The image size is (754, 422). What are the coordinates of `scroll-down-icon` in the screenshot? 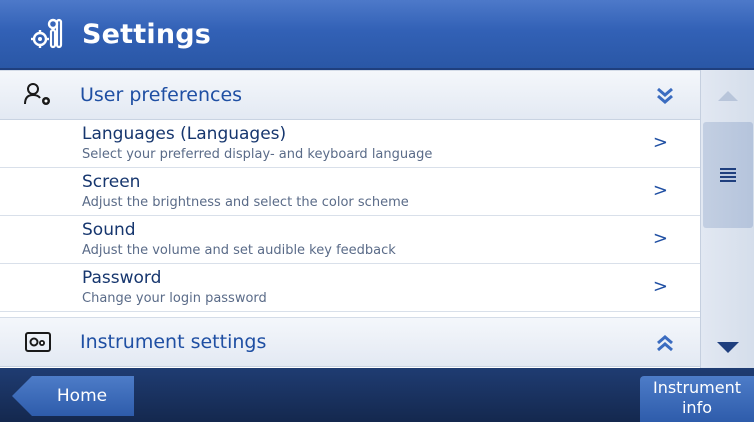 It's located at (727, 348).